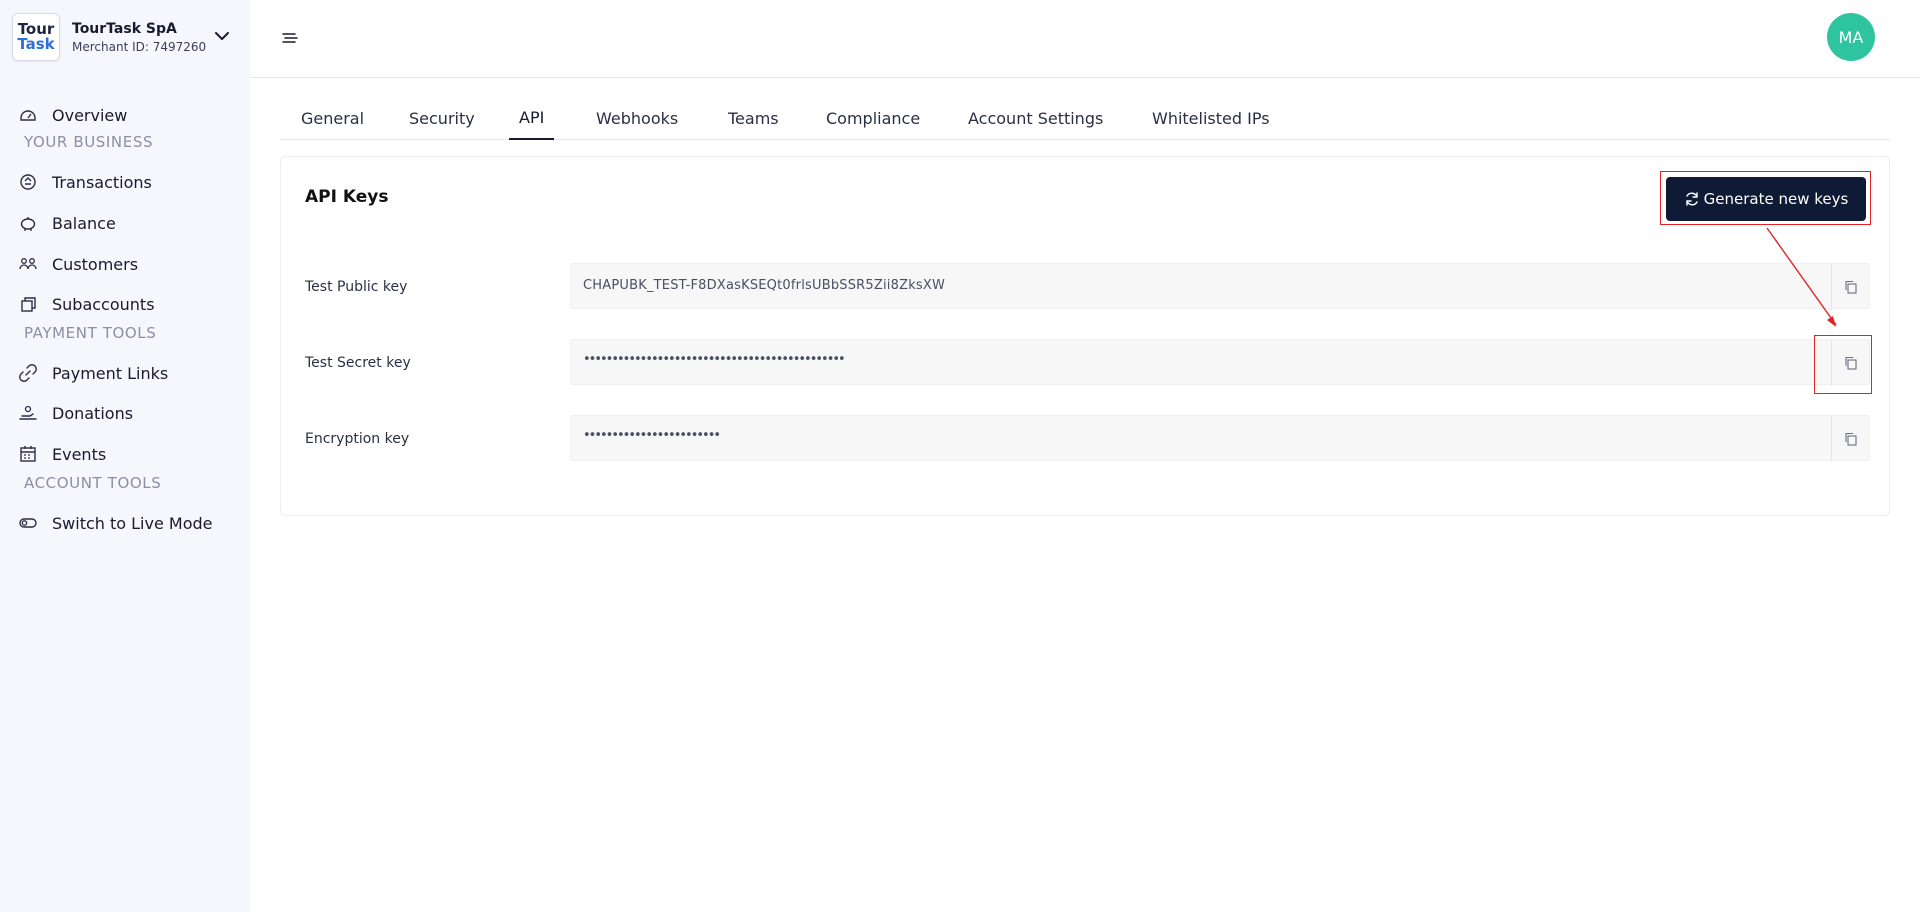 This screenshot has height=912, width=1920. Describe the element at coordinates (28, 115) in the screenshot. I see `dashboard-icon` at that location.